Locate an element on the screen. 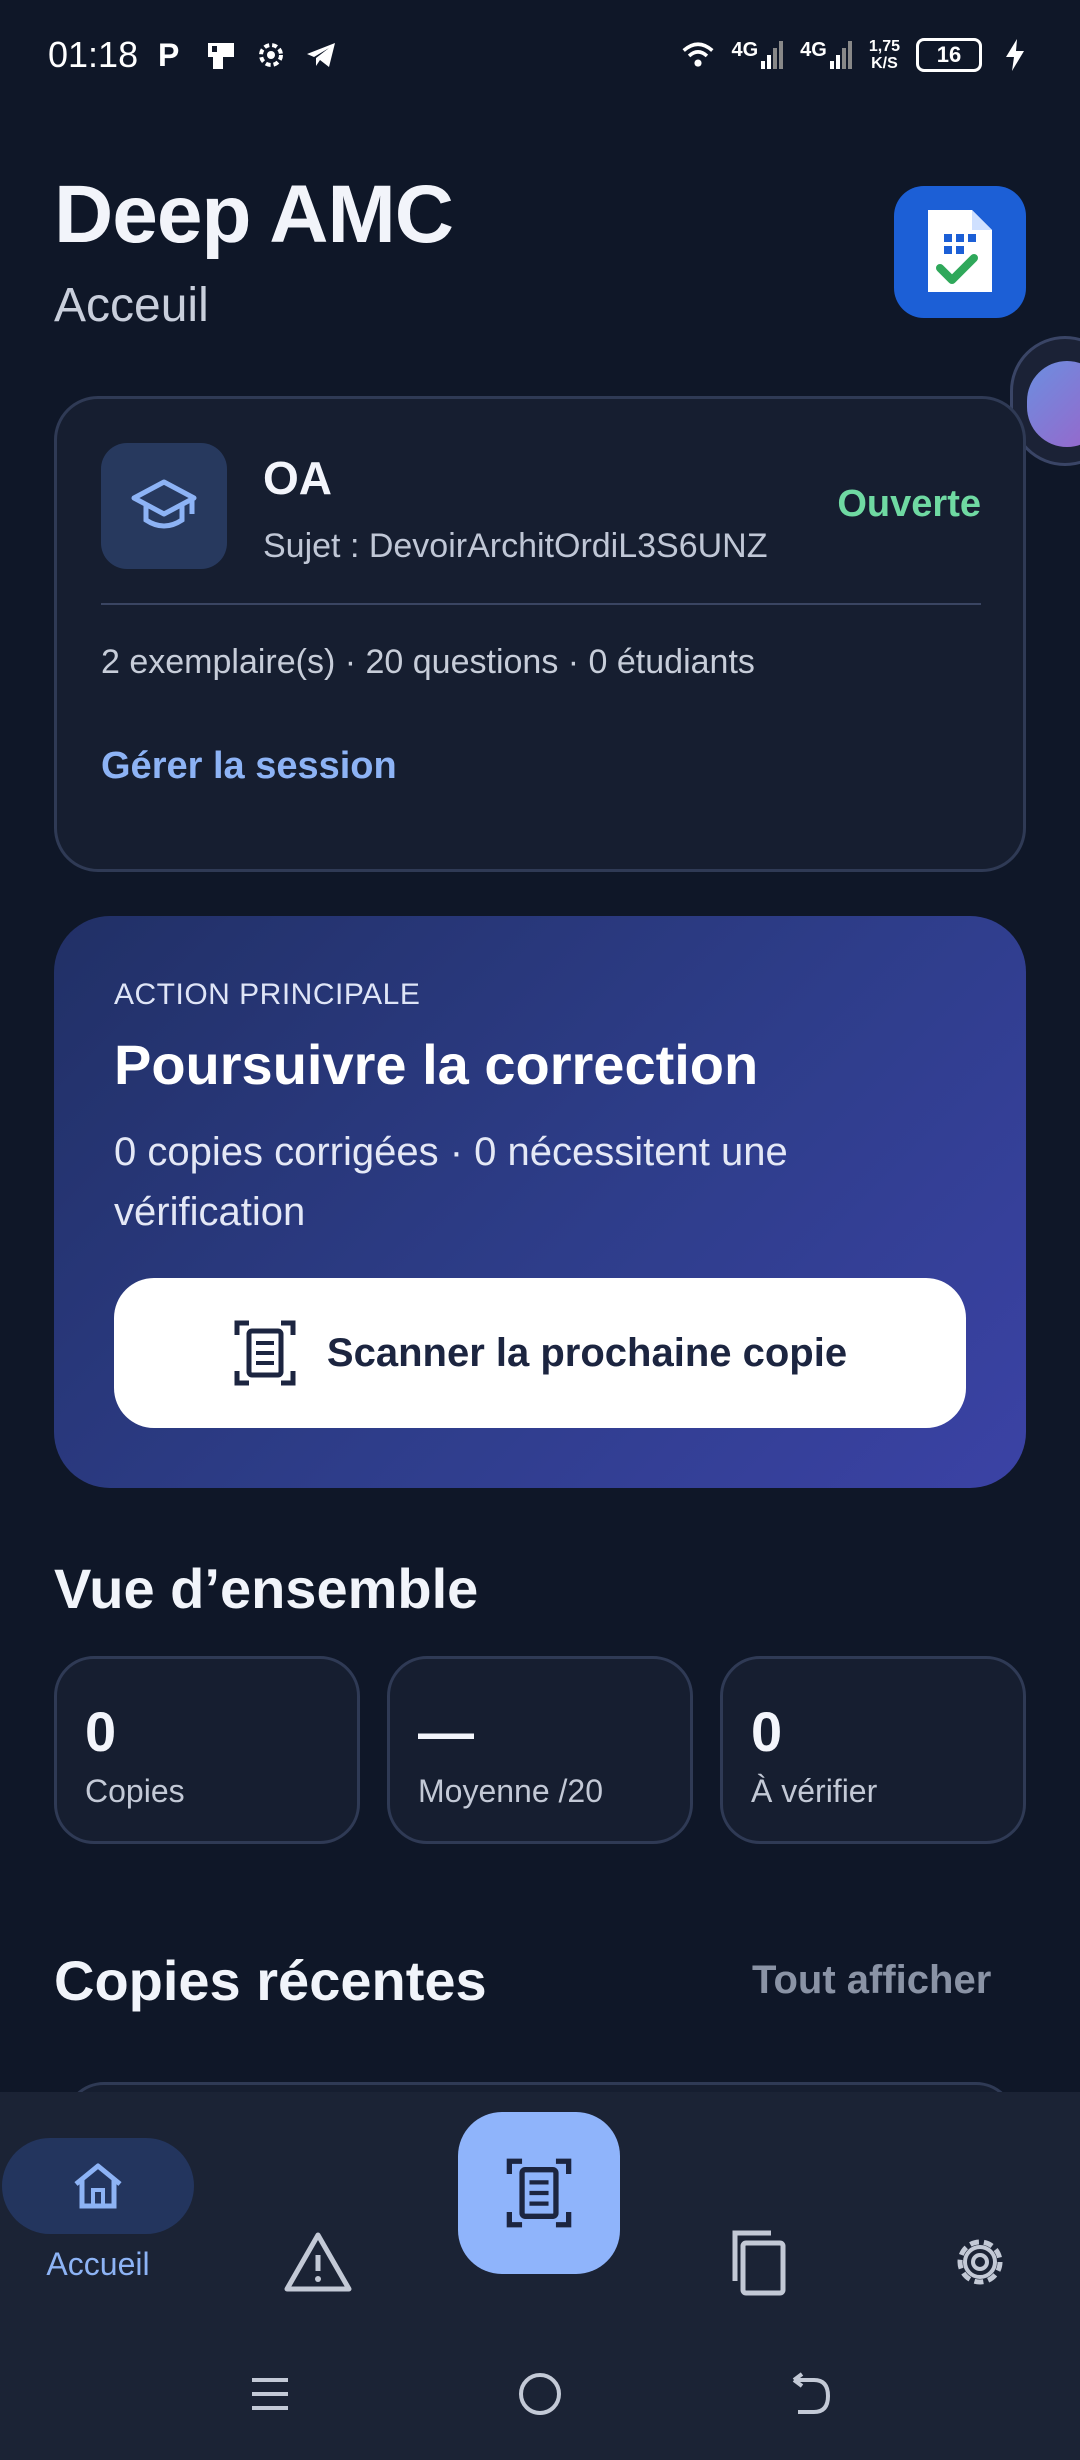 This screenshot has height=2460, width=1080. page-subtitle: Acceuil is located at coordinates (131, 305).